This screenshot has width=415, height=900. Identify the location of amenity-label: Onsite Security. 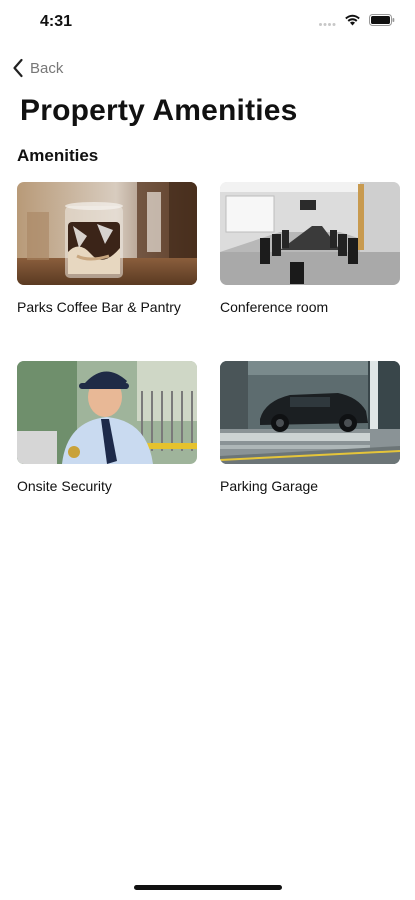
(64, 486).